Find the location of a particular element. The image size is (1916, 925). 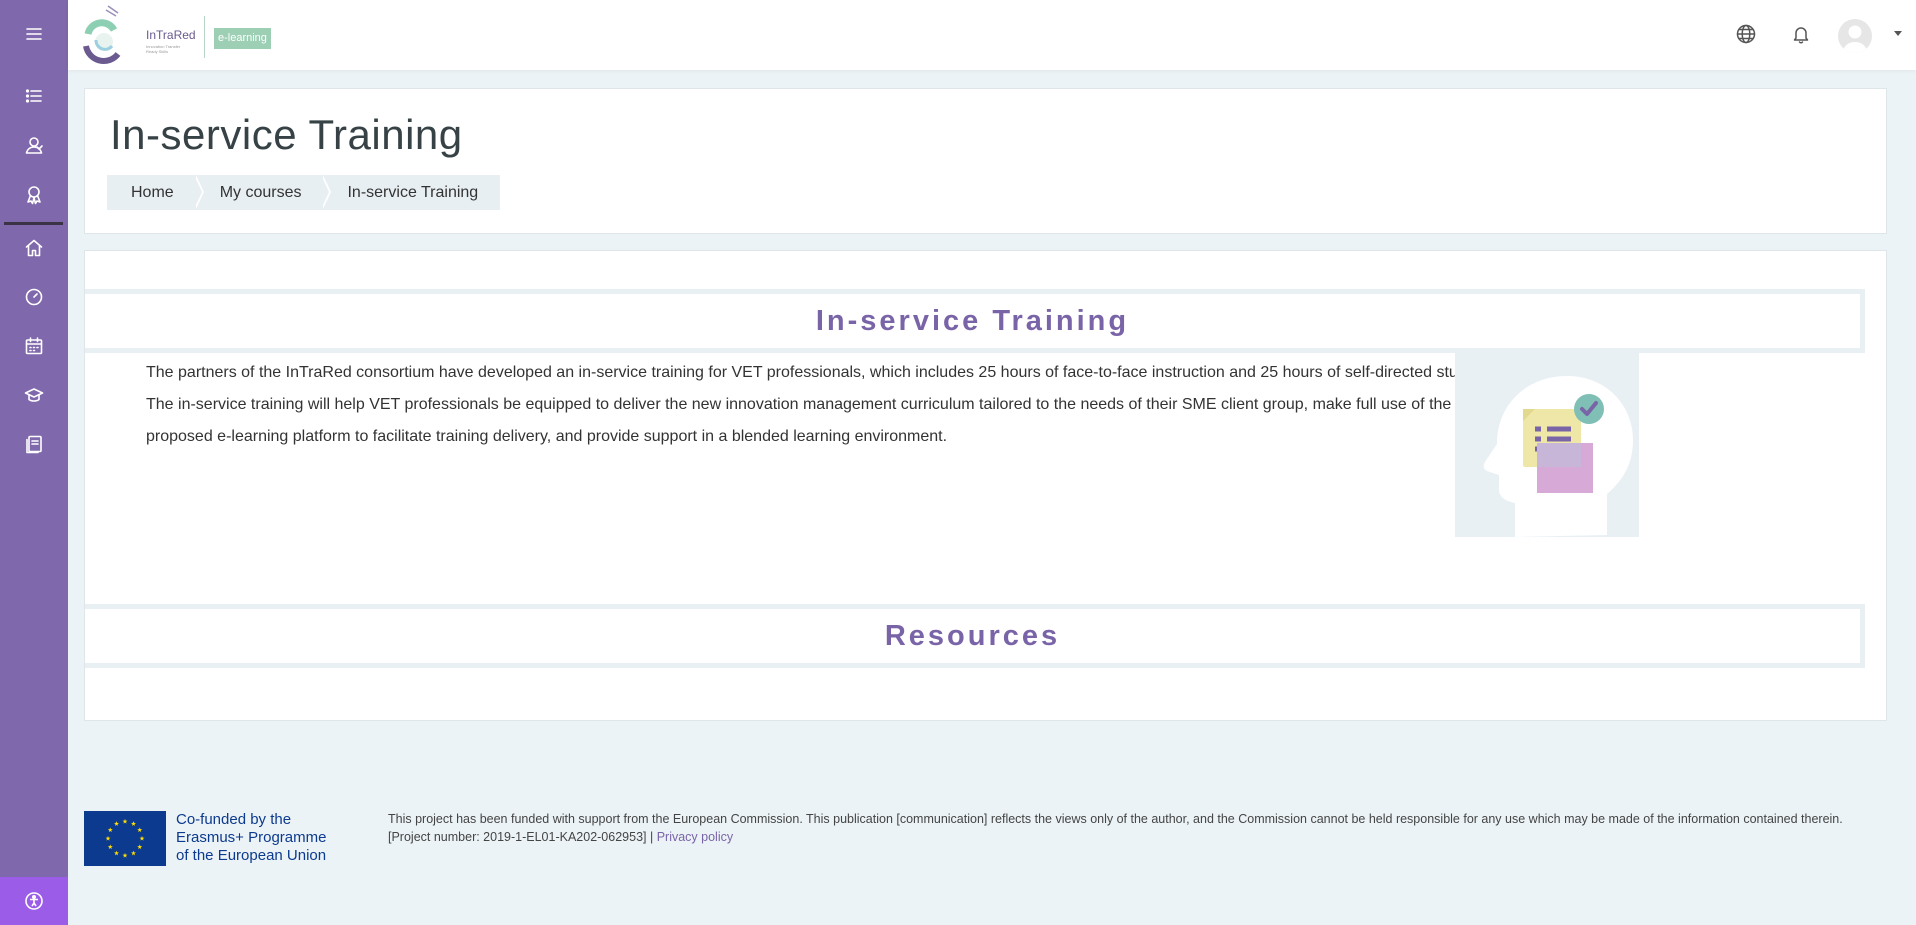

user-menu-caret is located at coordinates (1898, 33).